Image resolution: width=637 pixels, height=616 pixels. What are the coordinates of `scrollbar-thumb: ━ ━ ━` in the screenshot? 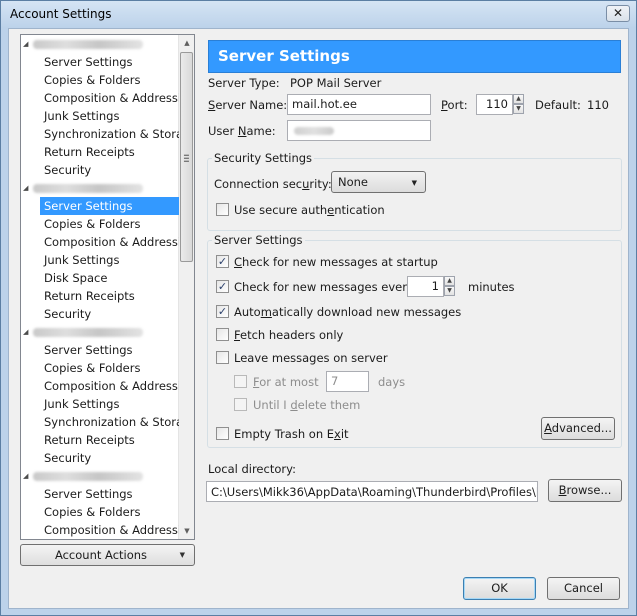 It's located at (186, 157).